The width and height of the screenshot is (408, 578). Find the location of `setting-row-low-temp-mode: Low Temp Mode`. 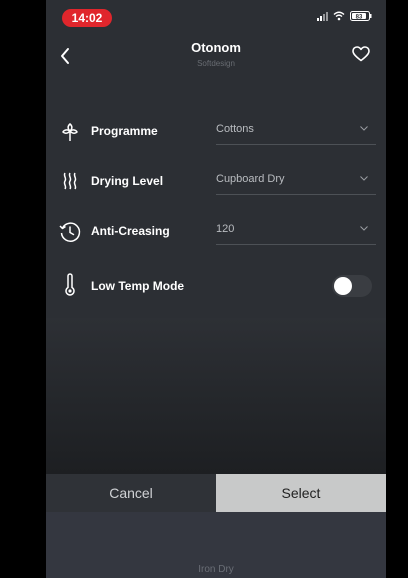

setting-row-low-temp-mode: Low Temp Mode is located at coordinates (216, 286).